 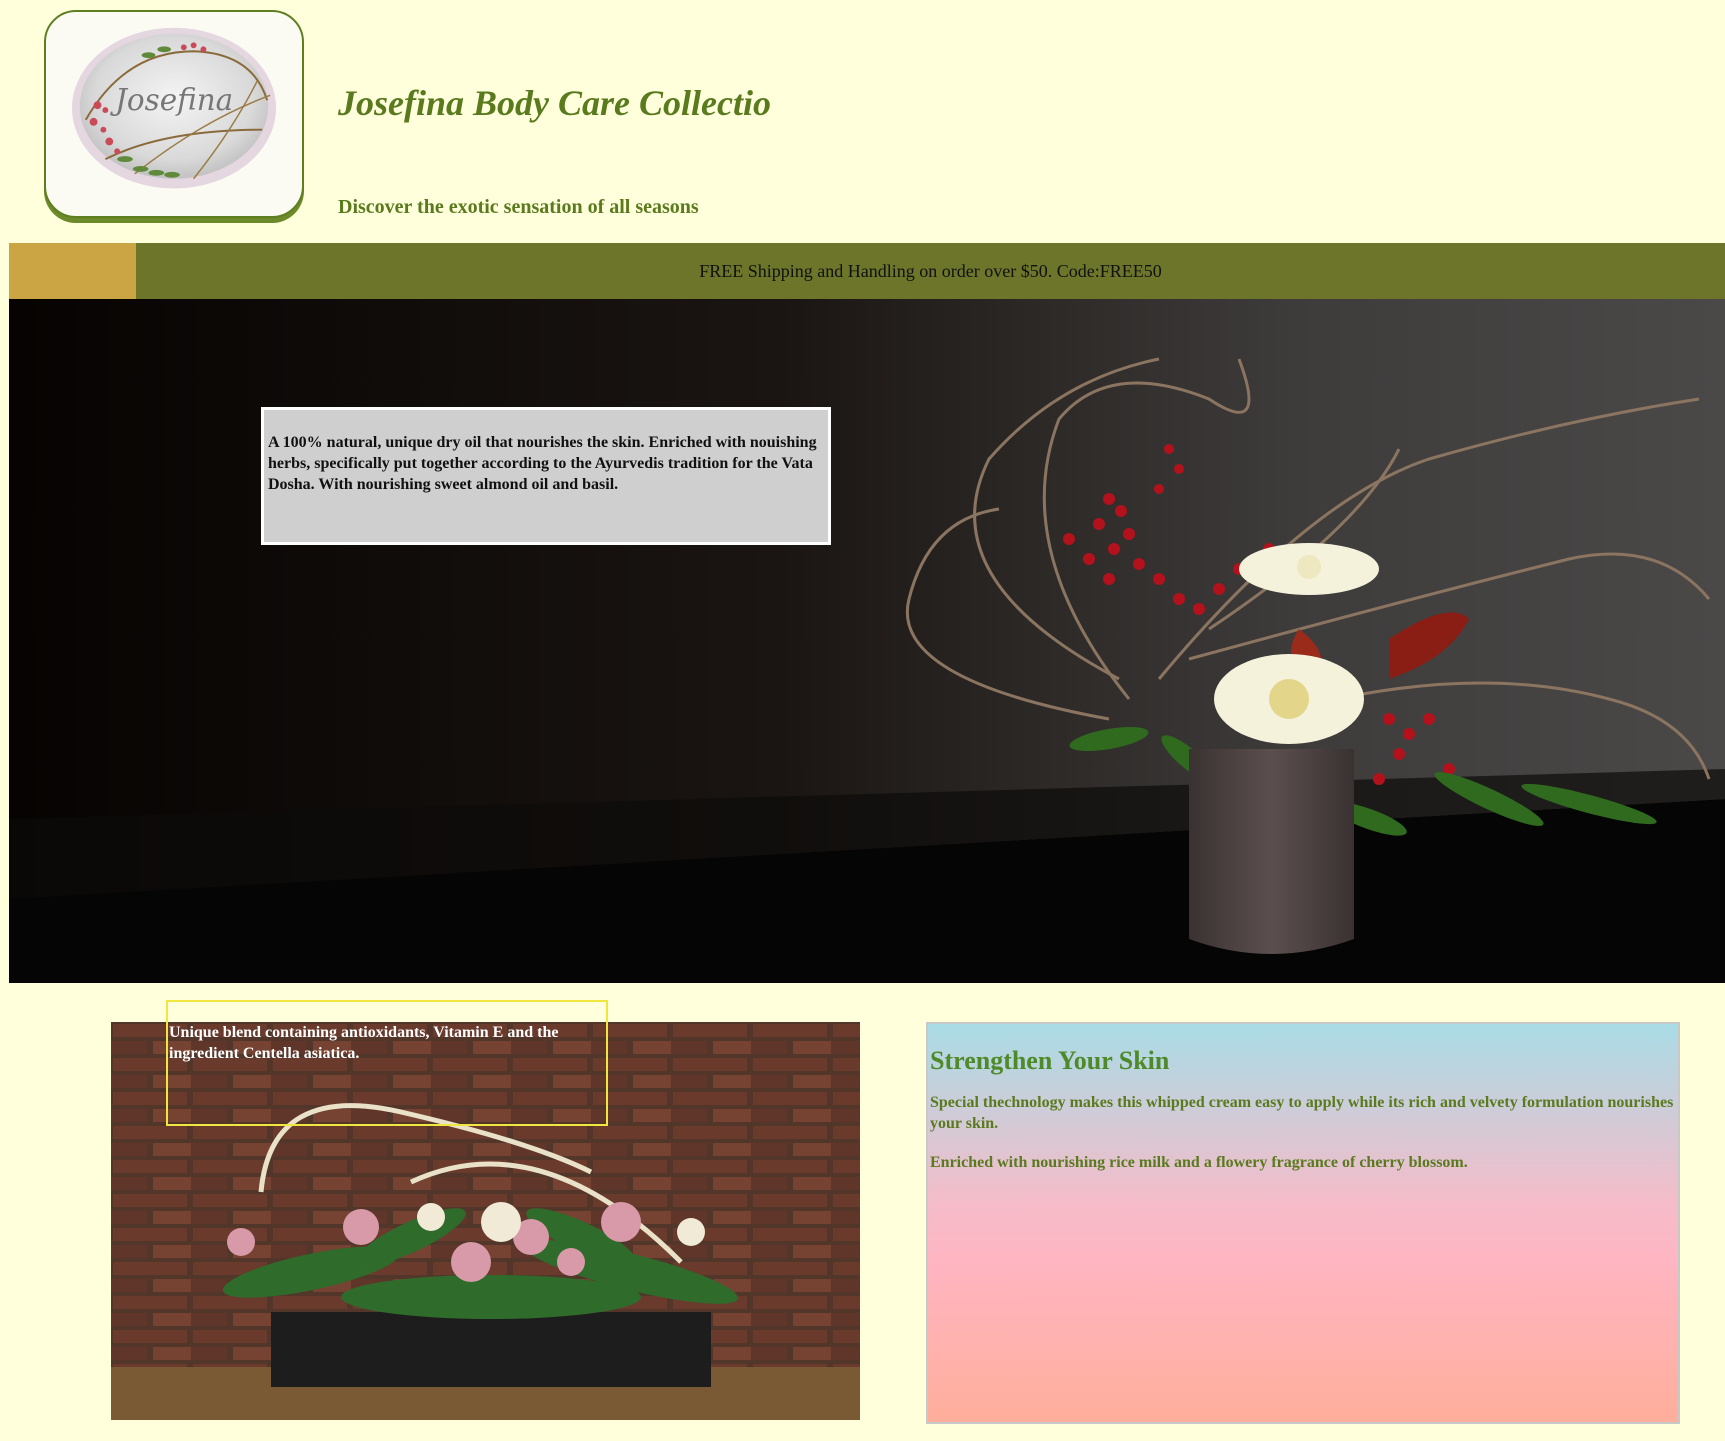 I want to click on info-heading: Strengthen Your Skin, so click(x=1050, y=1060).